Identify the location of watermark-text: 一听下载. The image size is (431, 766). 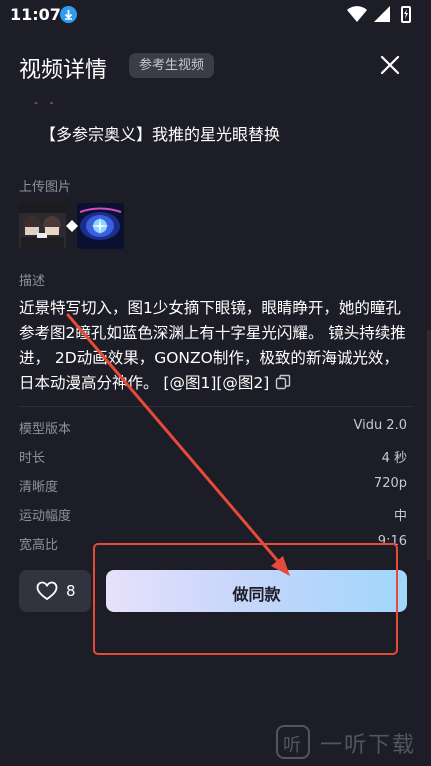
(368, 745).